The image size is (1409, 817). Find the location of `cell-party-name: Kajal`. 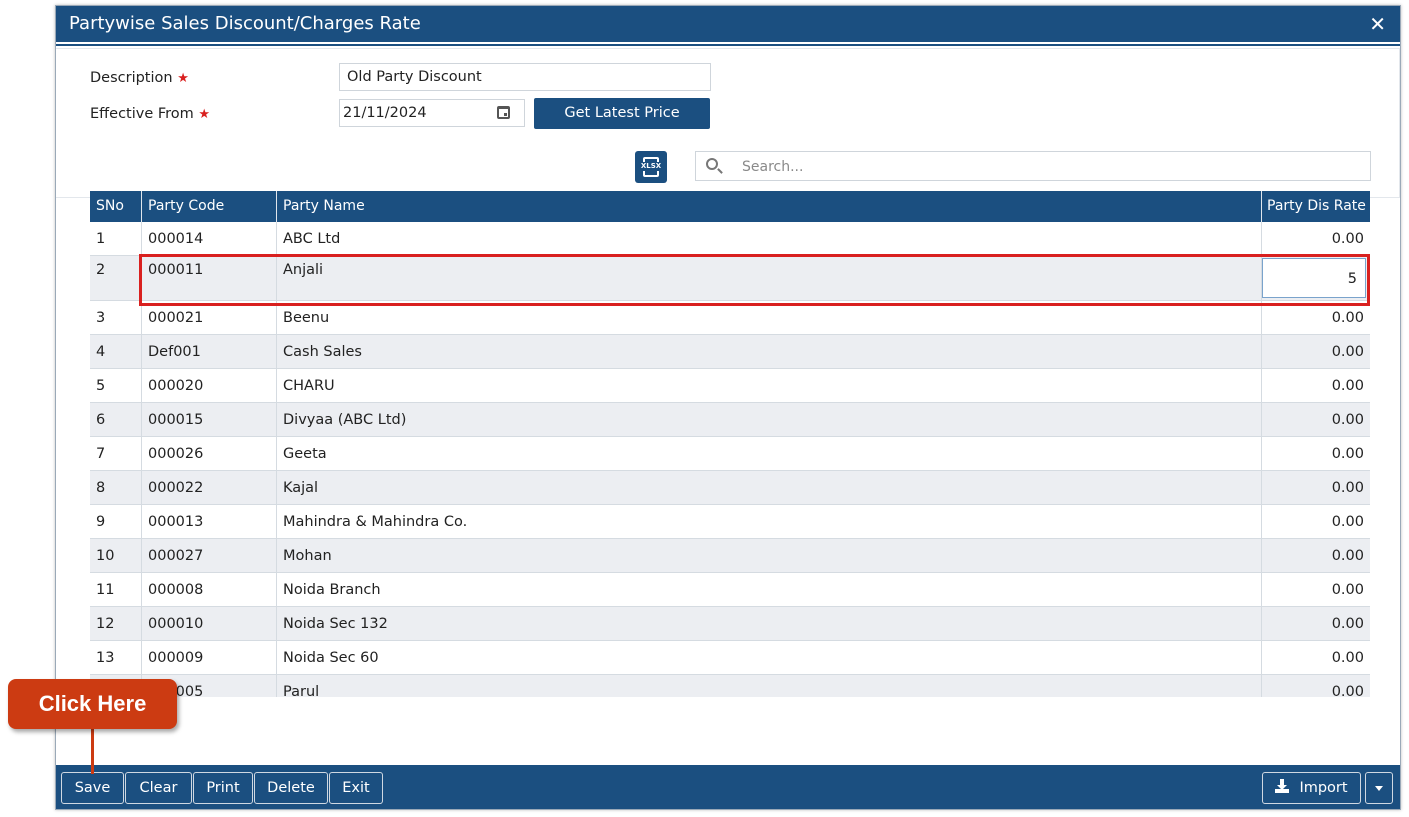

cell-party-name: Kajal is located at coordinates (769, 487).